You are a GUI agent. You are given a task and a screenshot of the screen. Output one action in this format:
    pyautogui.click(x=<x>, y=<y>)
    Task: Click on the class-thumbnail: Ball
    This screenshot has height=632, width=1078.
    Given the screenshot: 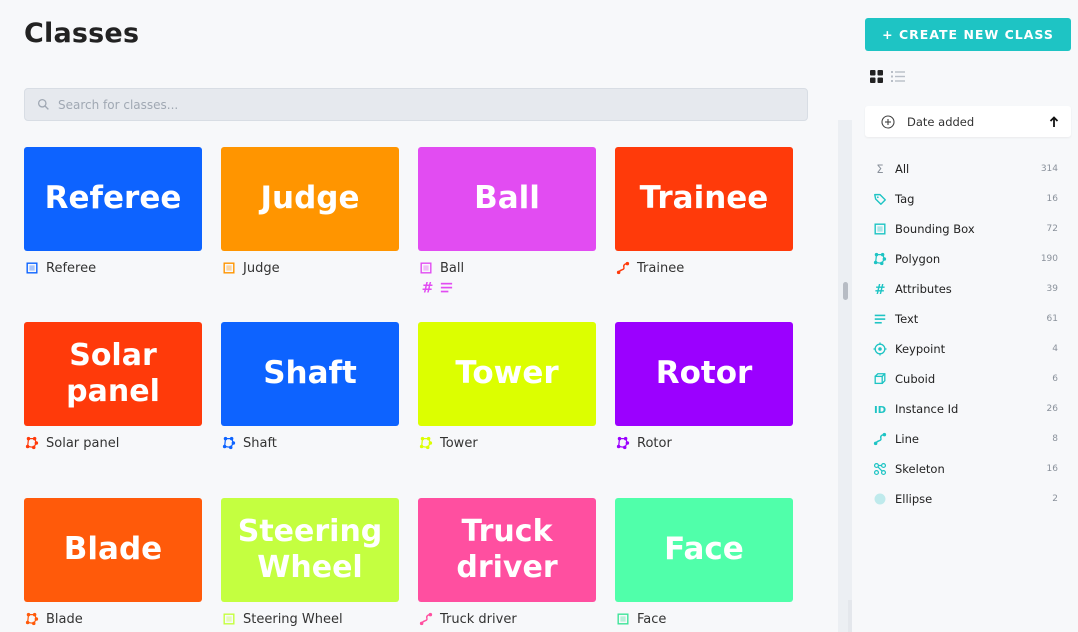 What is the action you would take?
    pyautogui.click(x=507, y=199)
    